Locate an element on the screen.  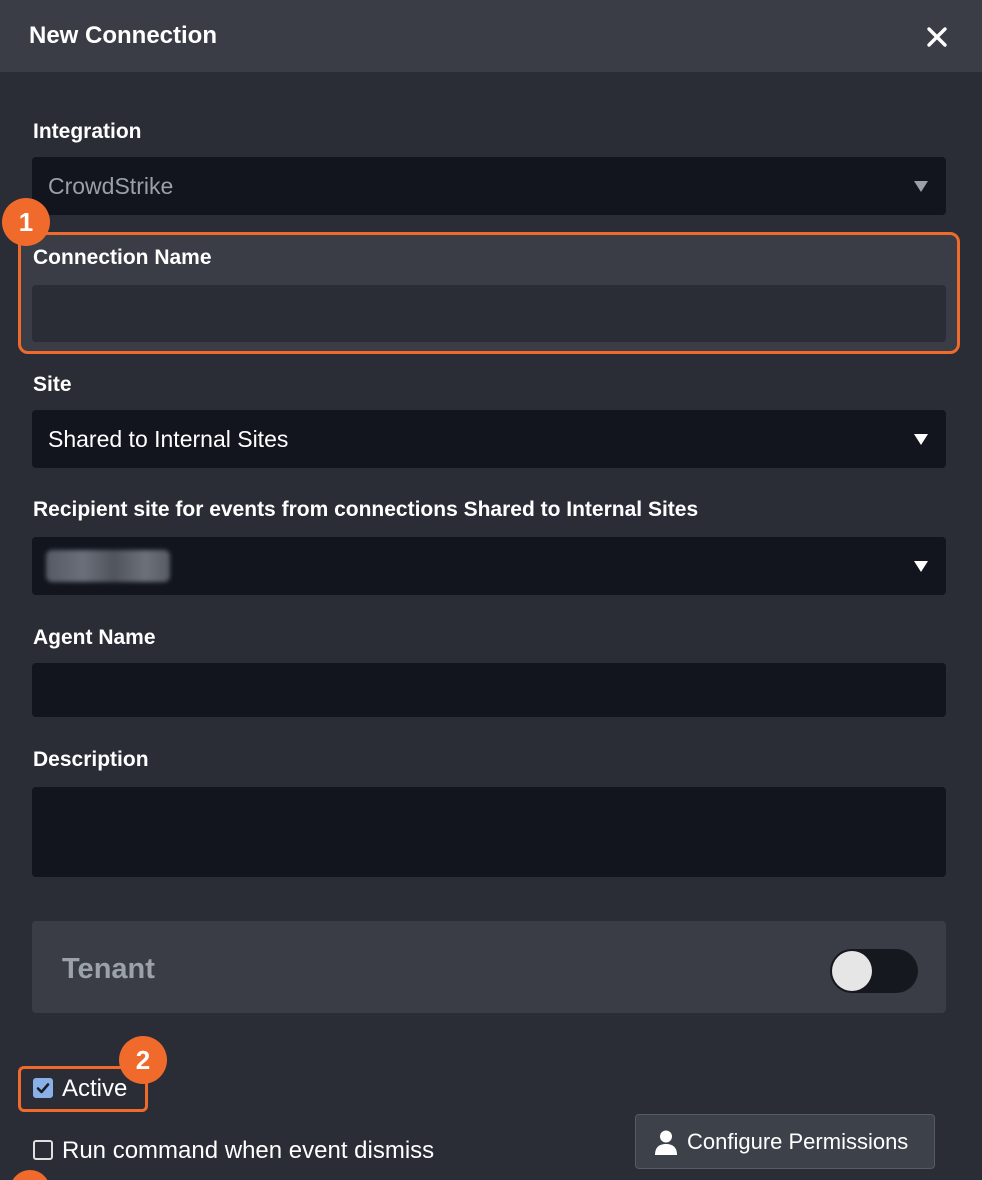
annotation-badge-1: 1 is located at coordinates (26, 222).